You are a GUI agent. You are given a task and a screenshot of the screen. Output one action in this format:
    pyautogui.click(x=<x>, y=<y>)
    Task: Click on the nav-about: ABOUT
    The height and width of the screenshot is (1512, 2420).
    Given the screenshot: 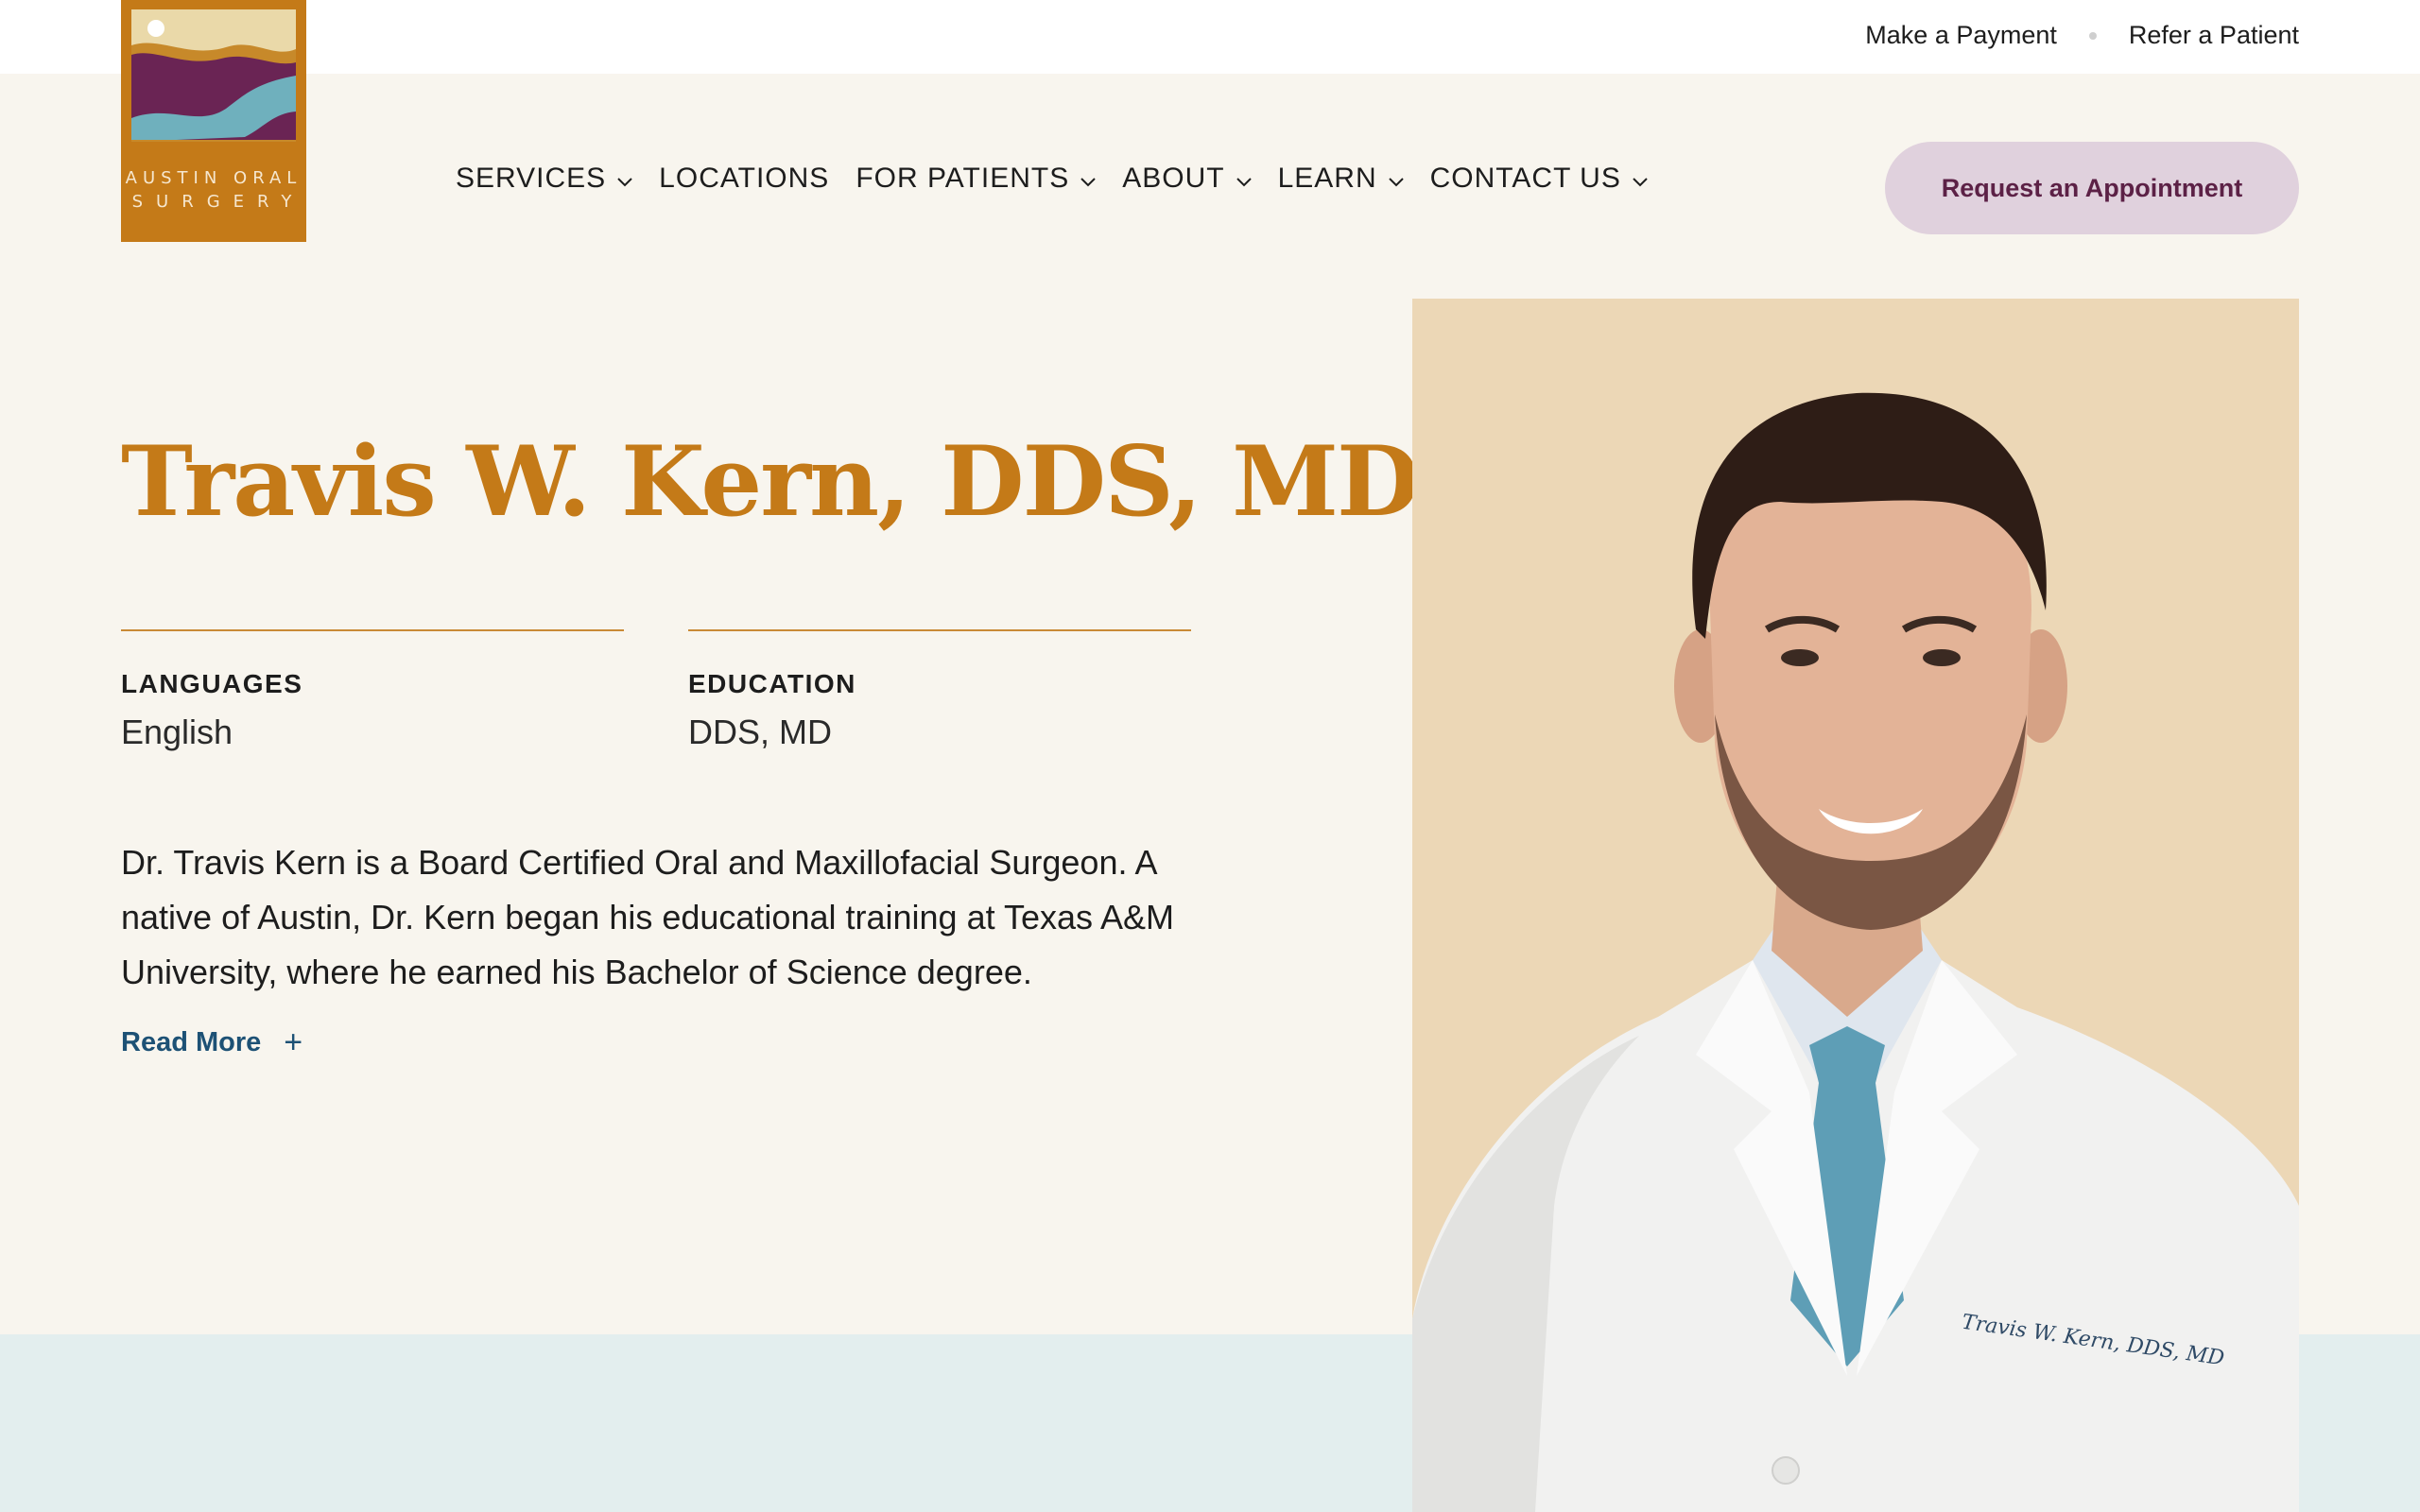 What is the action you would take?
    pyautogui.click(x=1187, y=179)
    